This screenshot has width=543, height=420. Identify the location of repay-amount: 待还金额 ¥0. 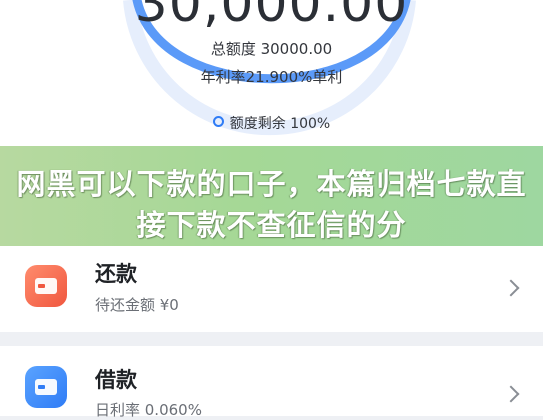
(137, 305).